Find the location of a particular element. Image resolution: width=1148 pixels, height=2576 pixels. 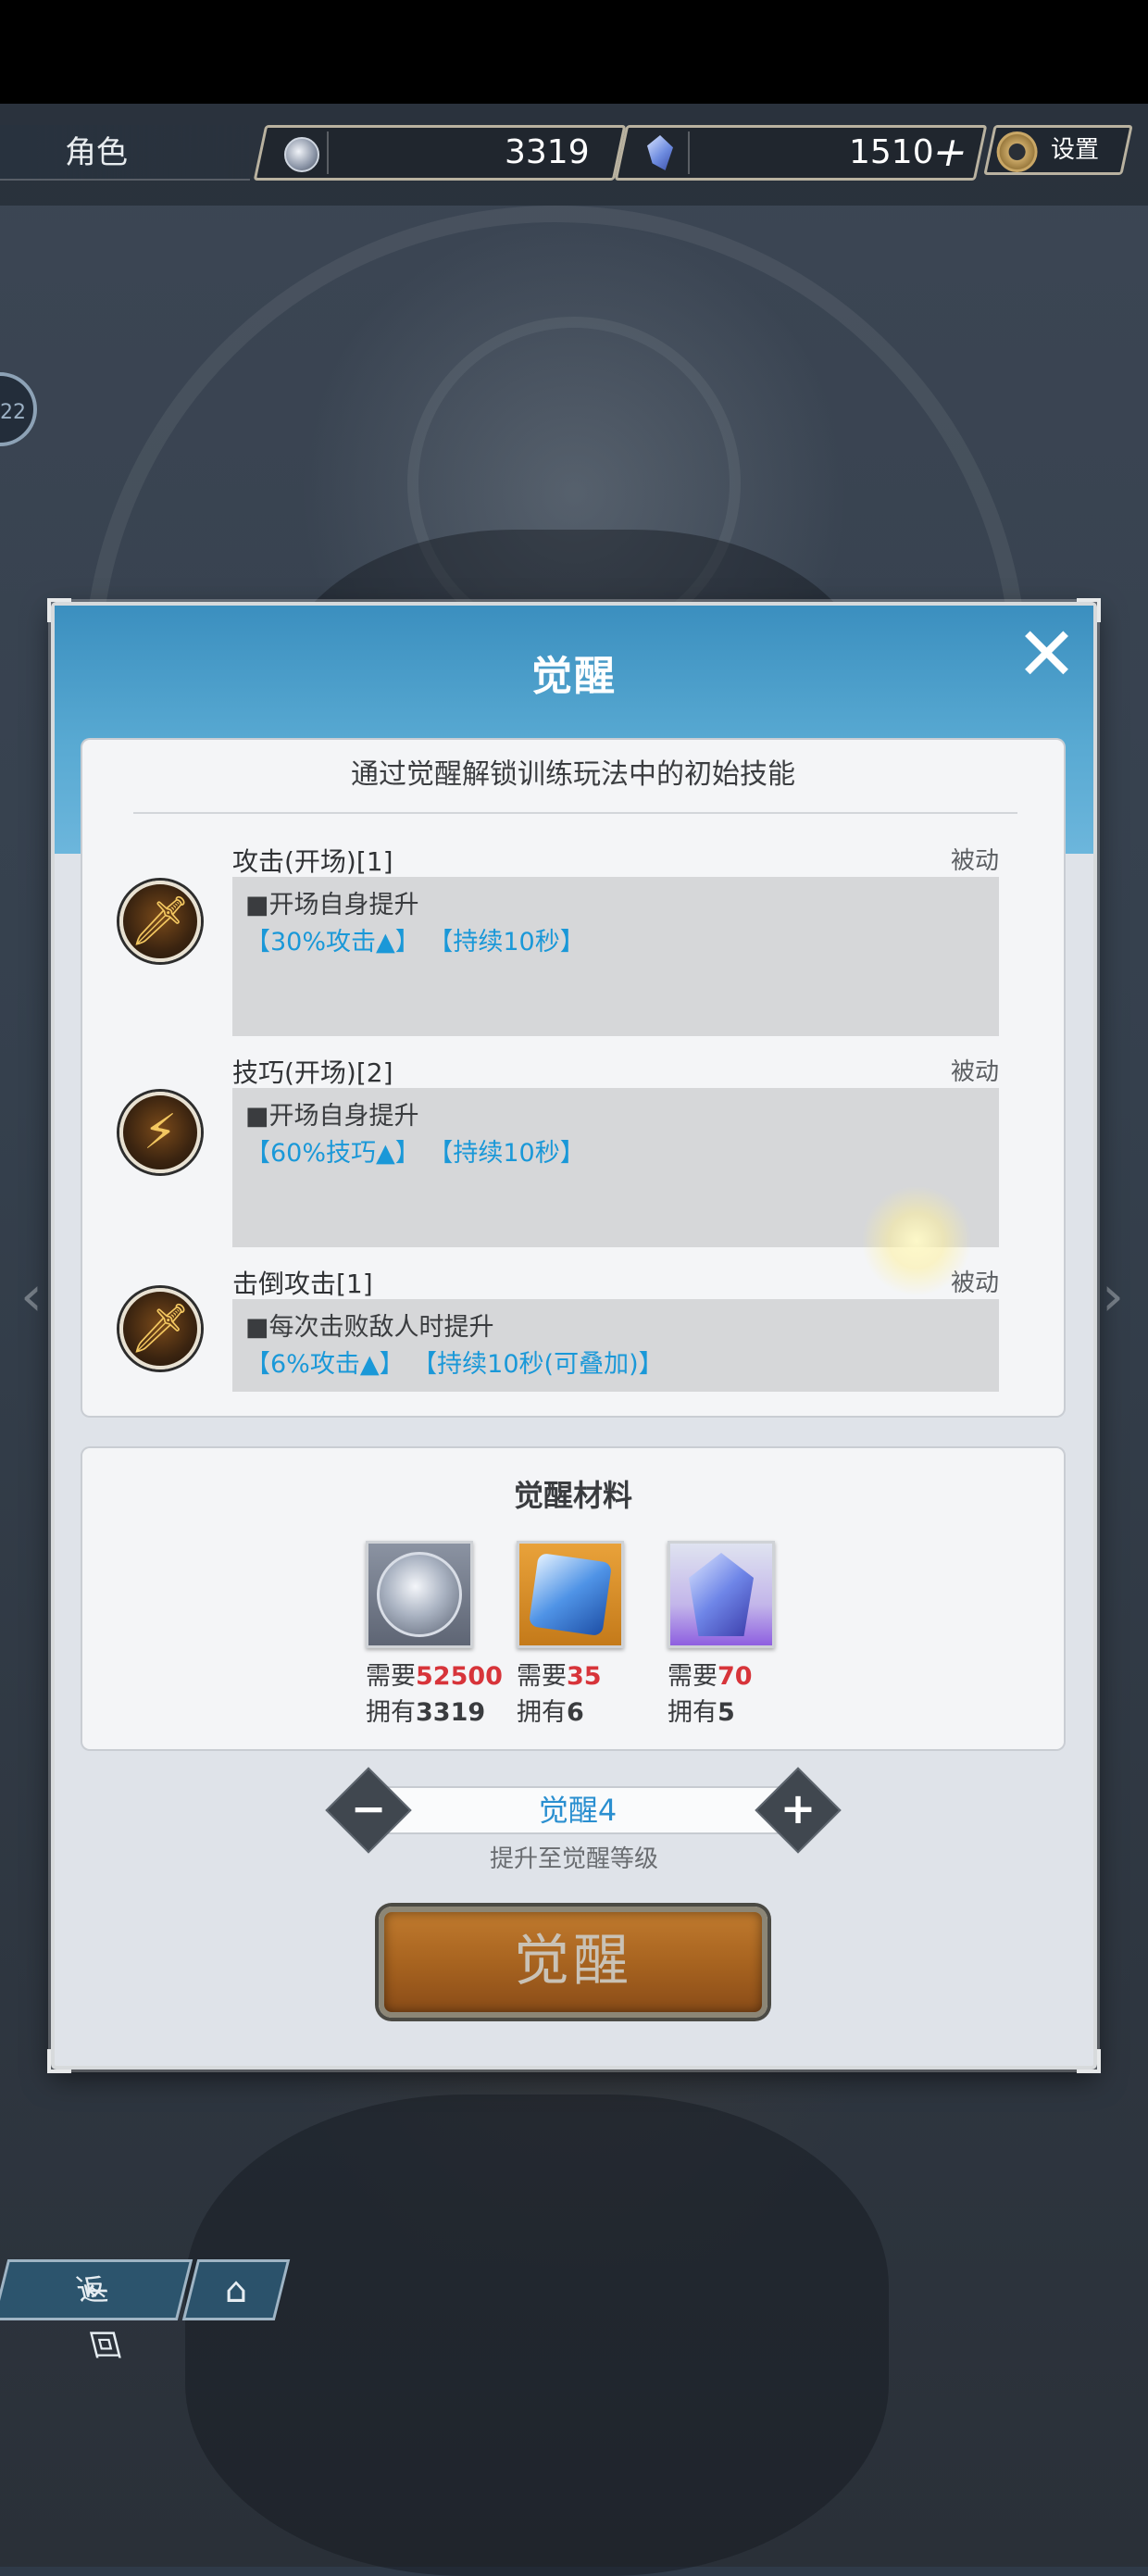

crystal-amount: 1510 is located at coordinates (891, 152).